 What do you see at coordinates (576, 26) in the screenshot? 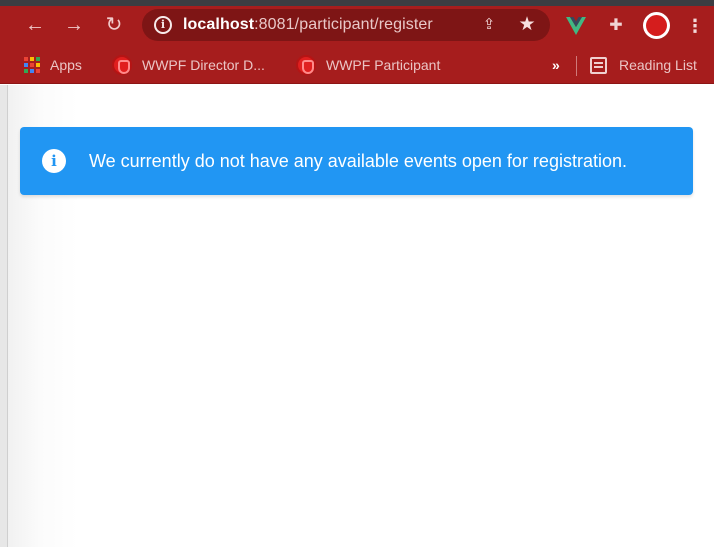
I see `vue-devtools-icon` at bounding box center [576, 26].